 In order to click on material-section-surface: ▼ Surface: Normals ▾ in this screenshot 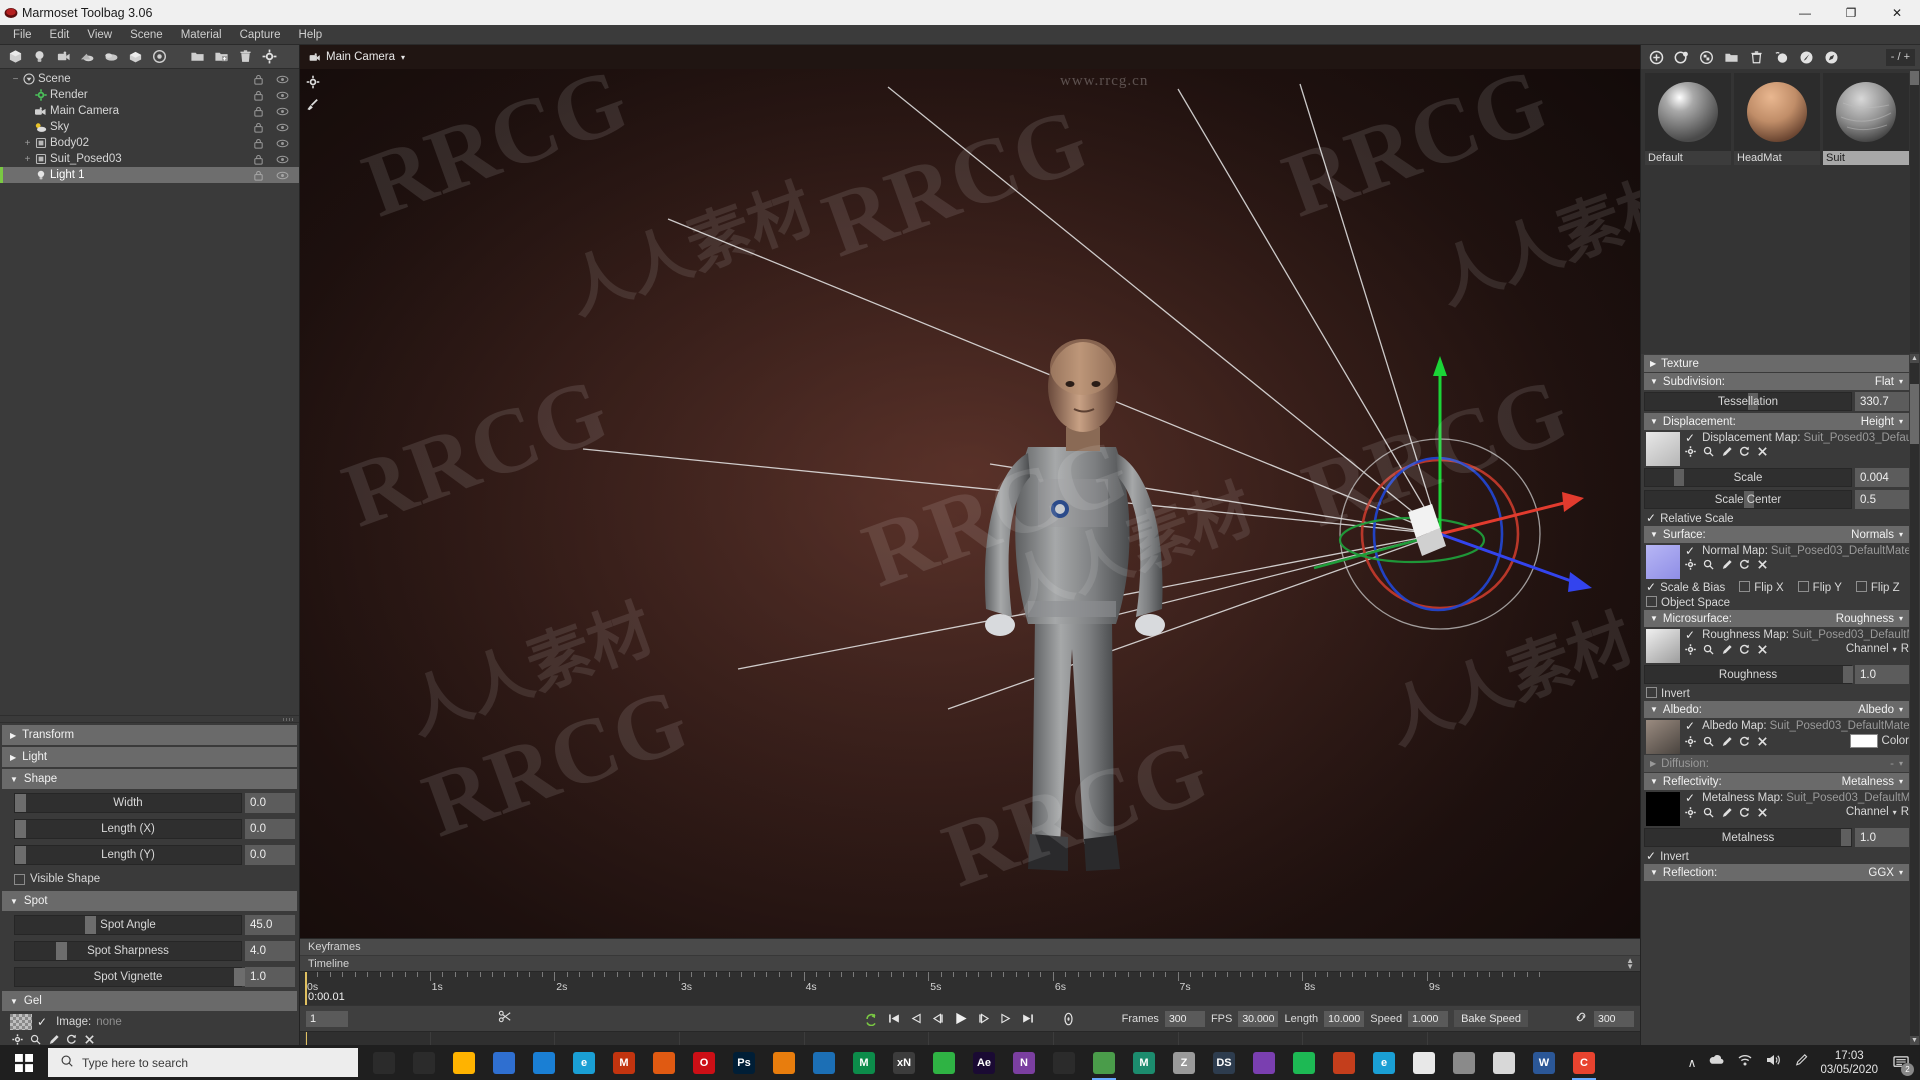, I will do `click(1776, 534)`.